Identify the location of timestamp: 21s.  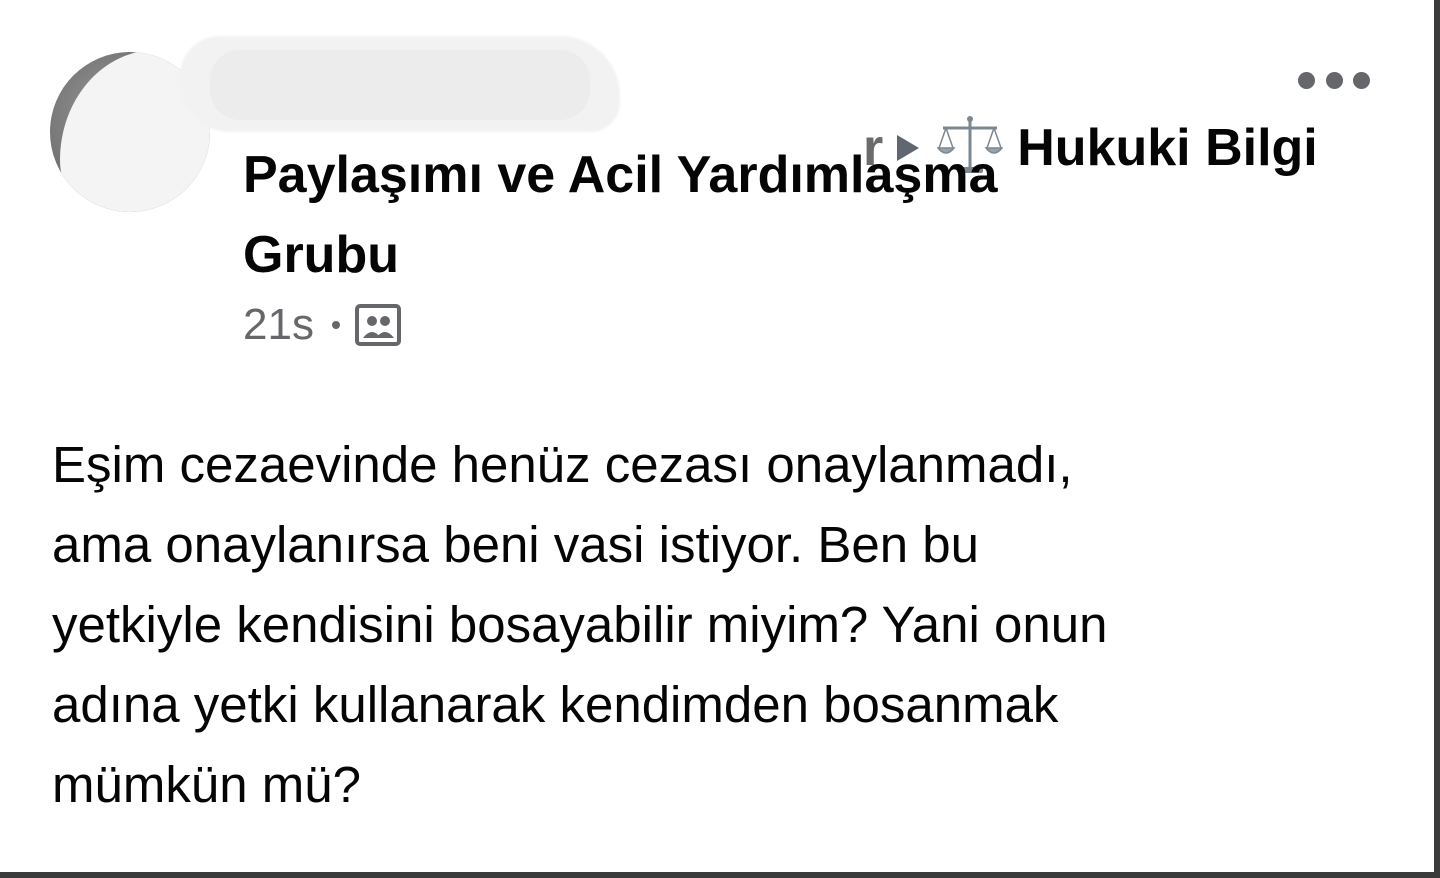
(278, 325).